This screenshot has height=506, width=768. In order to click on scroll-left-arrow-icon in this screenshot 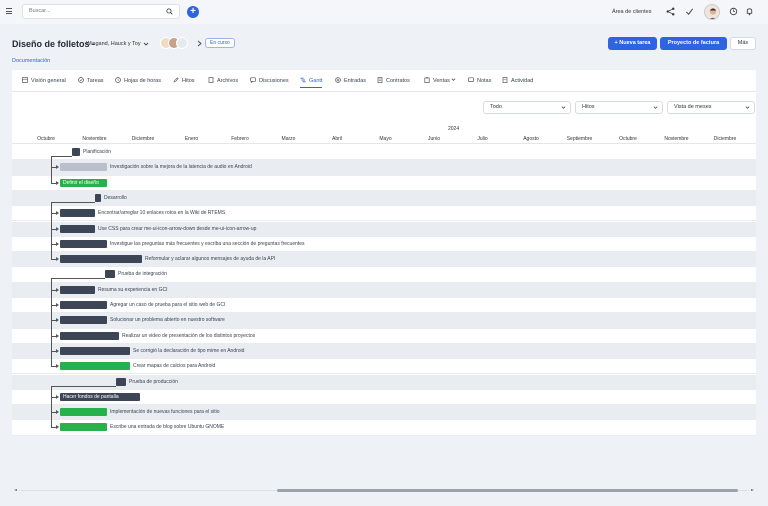, I will do `click(15, 490)`.